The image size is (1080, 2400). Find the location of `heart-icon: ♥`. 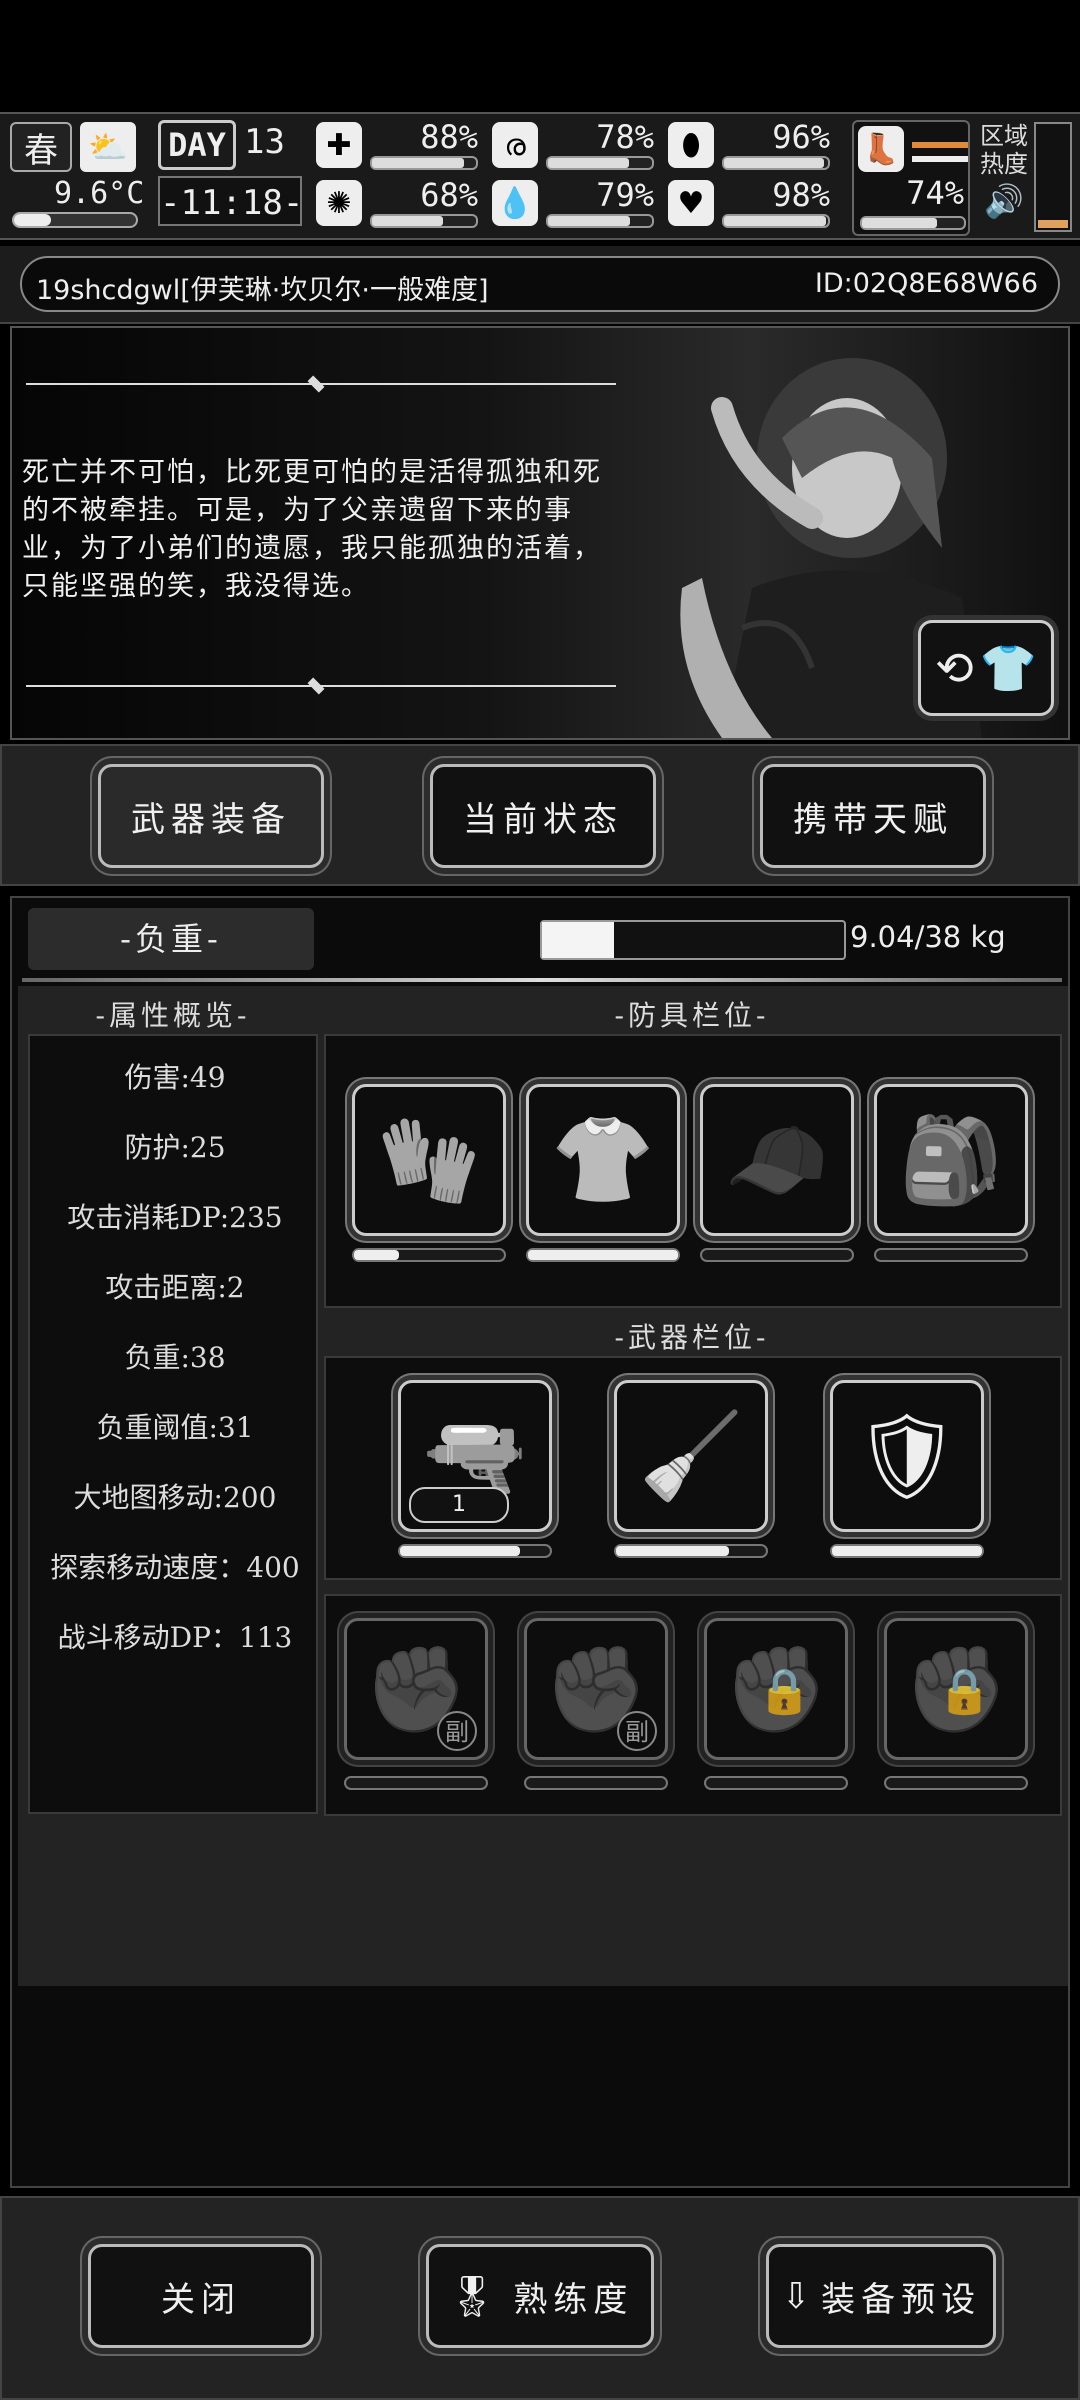

heart-icon: ♥ is located at coordinates (691, 203).